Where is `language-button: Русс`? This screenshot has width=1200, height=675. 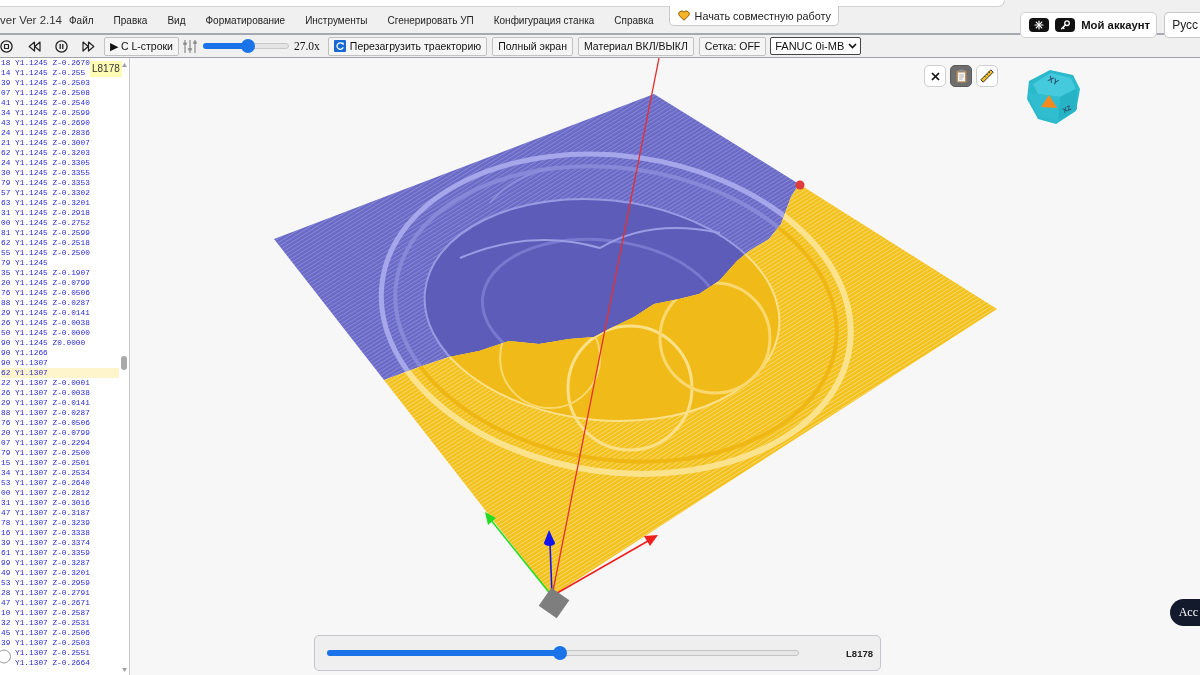 language-button: Русс is located at coordinates (1182, 25).